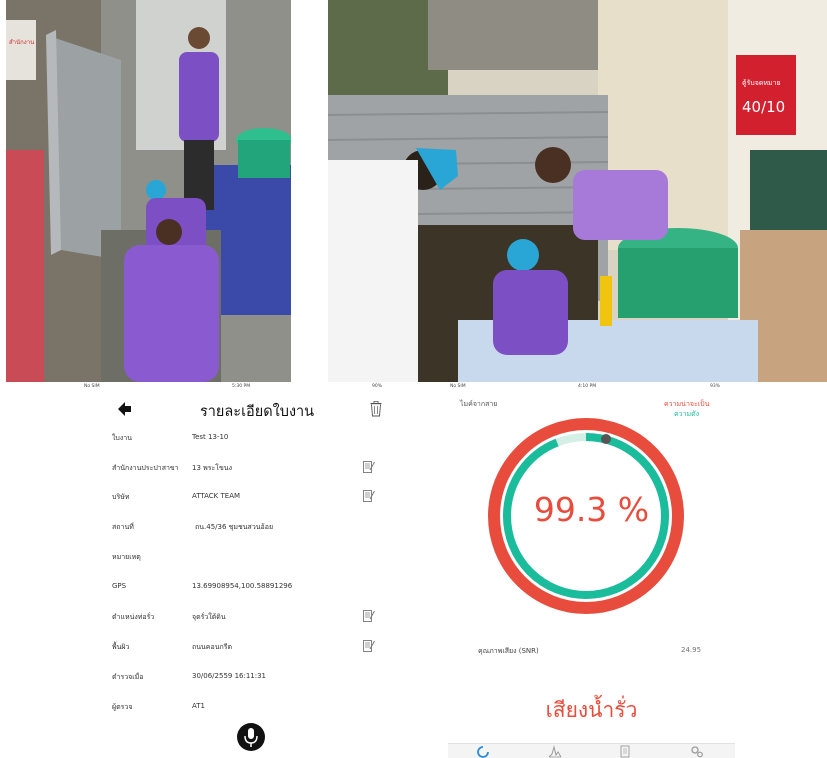 This screenshot has width=827, height=758. What do you see at coordinates (216, 496) in the screenshot?
I see `row-value: ATTACK TEAM` at bounding box center [216, 496].